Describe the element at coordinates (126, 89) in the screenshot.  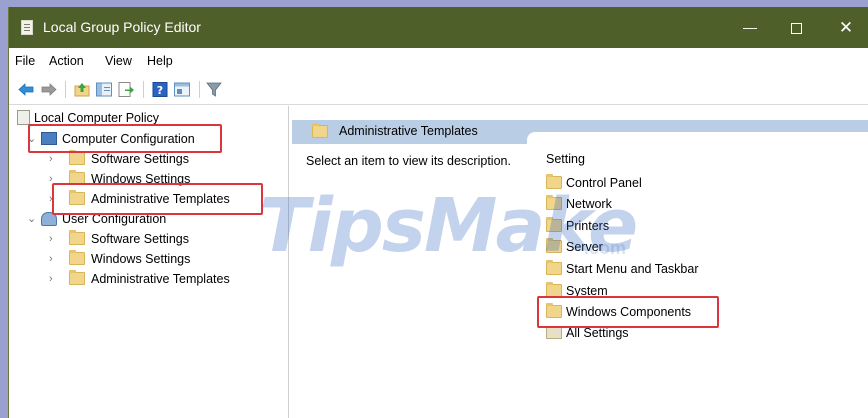
I see `export-list-icon` at that location.